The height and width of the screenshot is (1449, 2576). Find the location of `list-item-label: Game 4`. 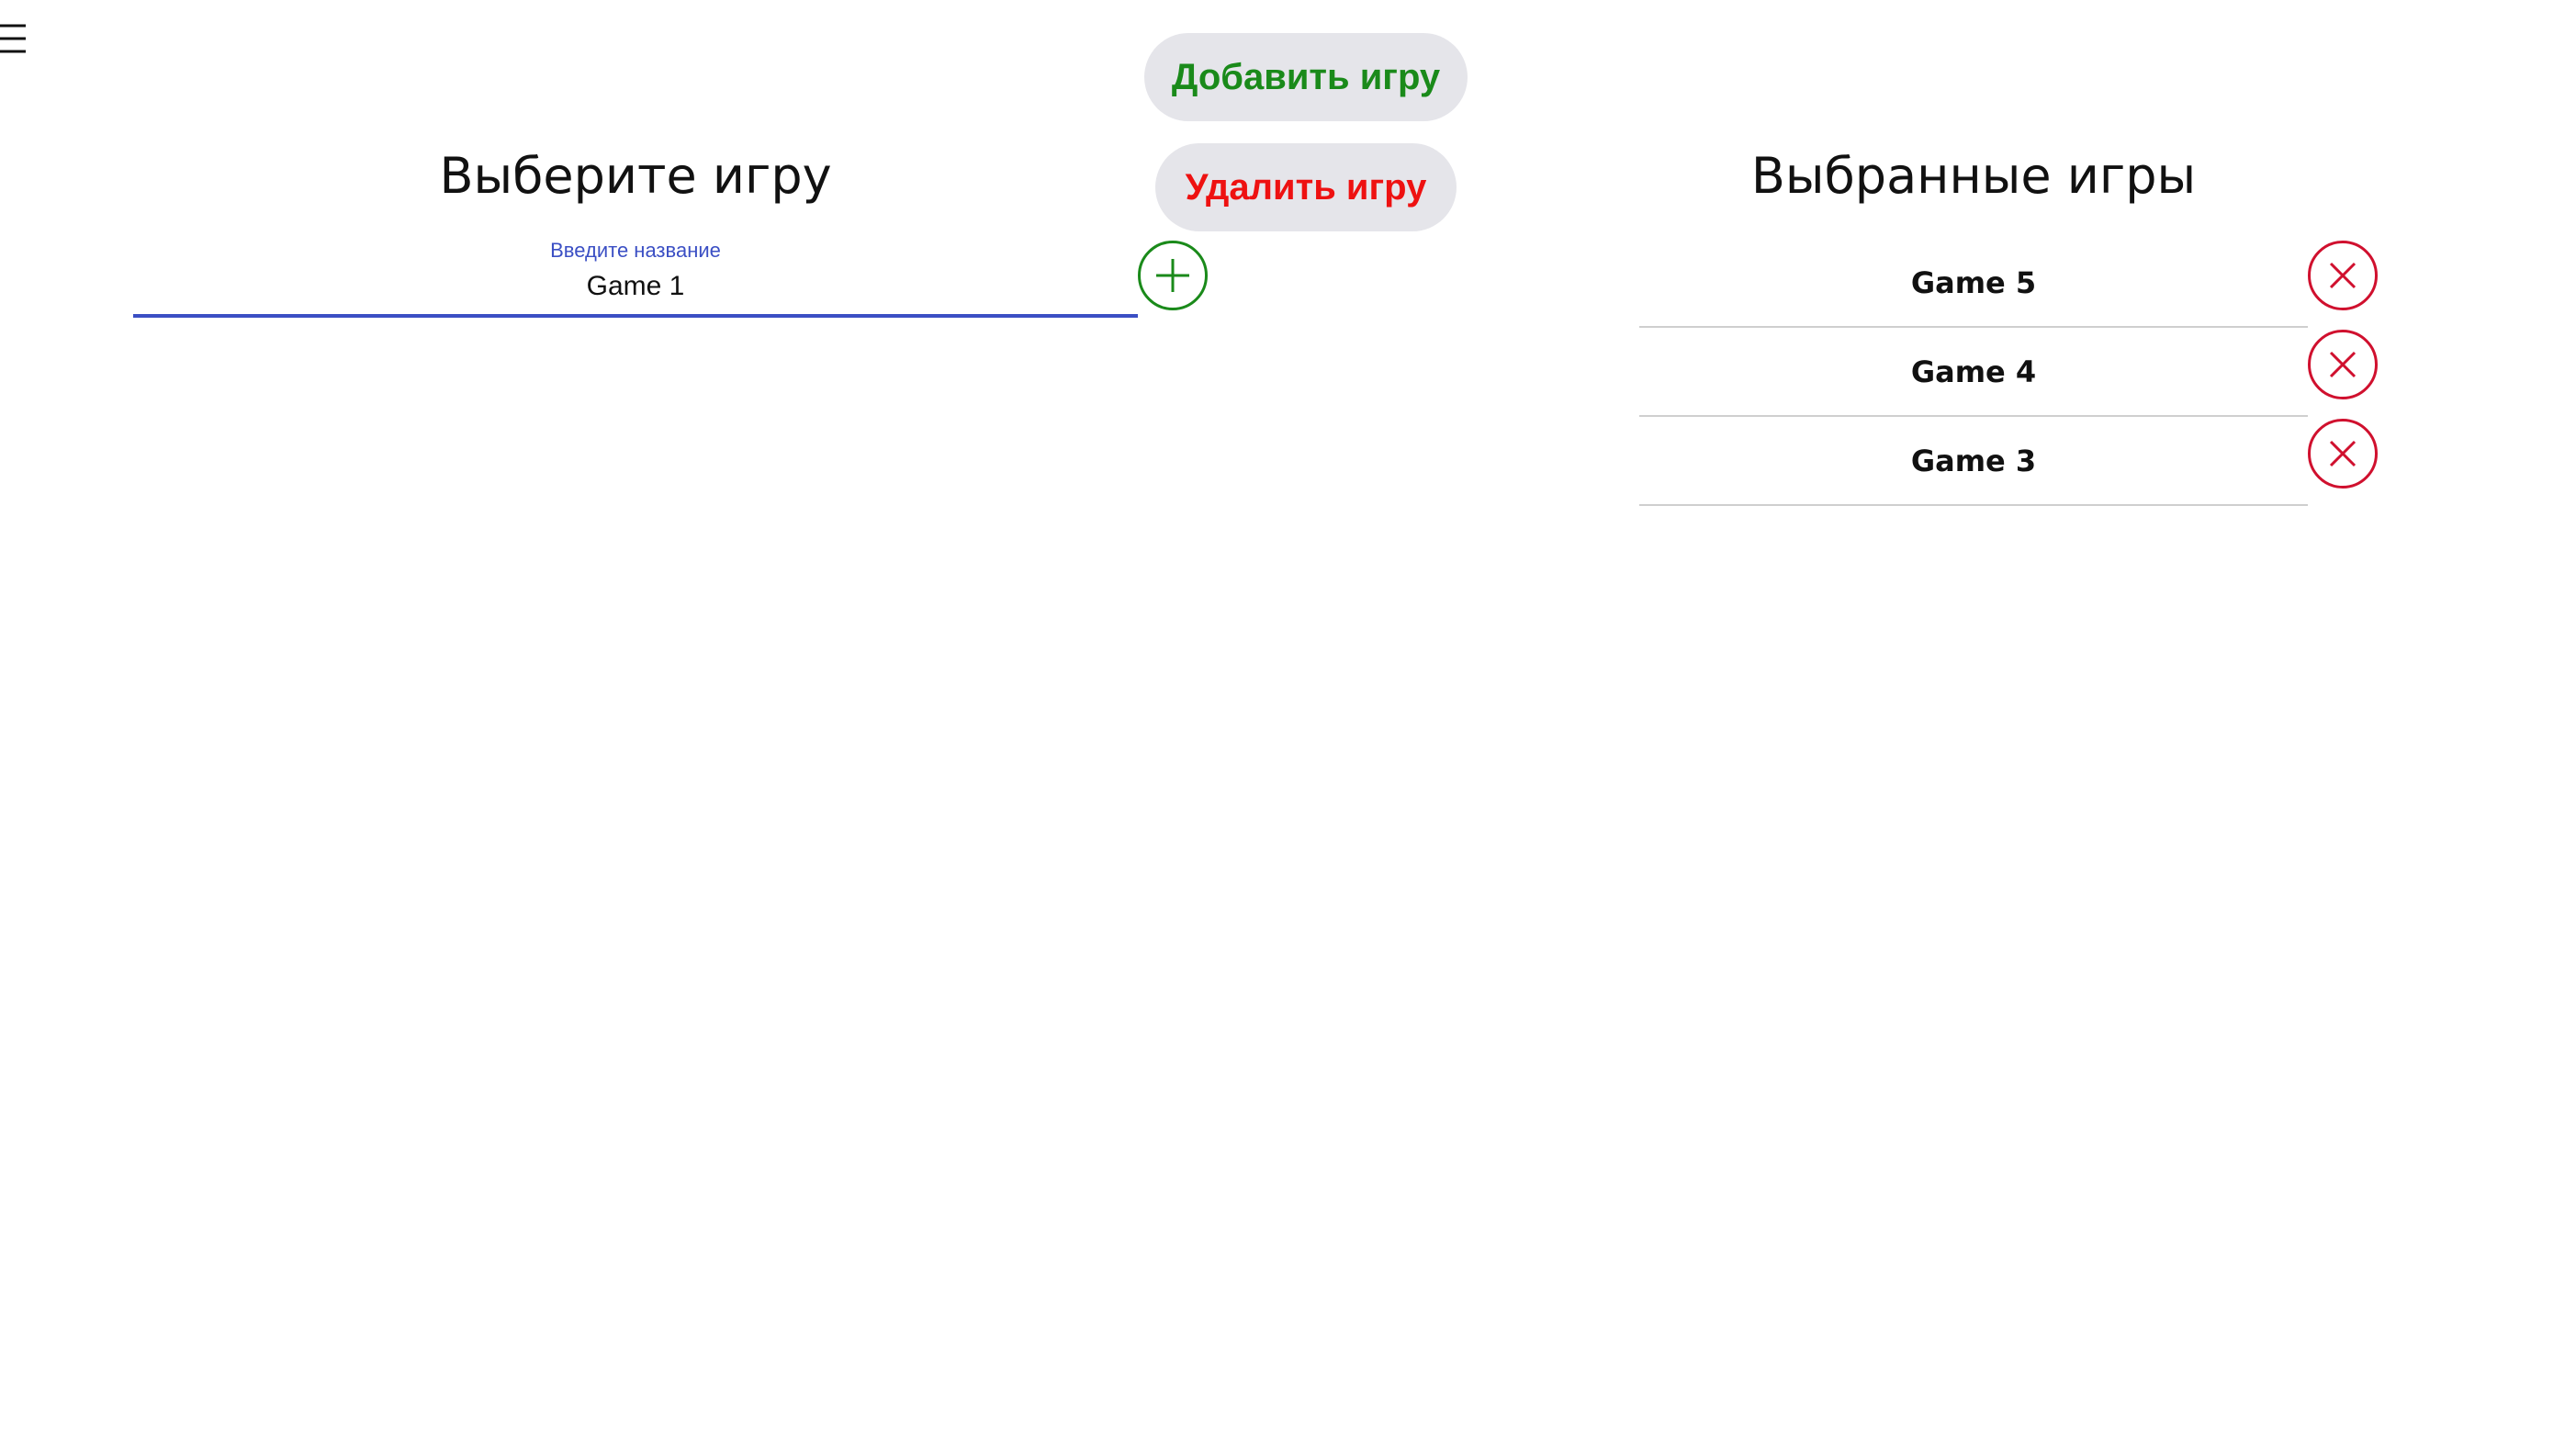

list-item-label: Game 4 is located at coordinates (1974, 373).